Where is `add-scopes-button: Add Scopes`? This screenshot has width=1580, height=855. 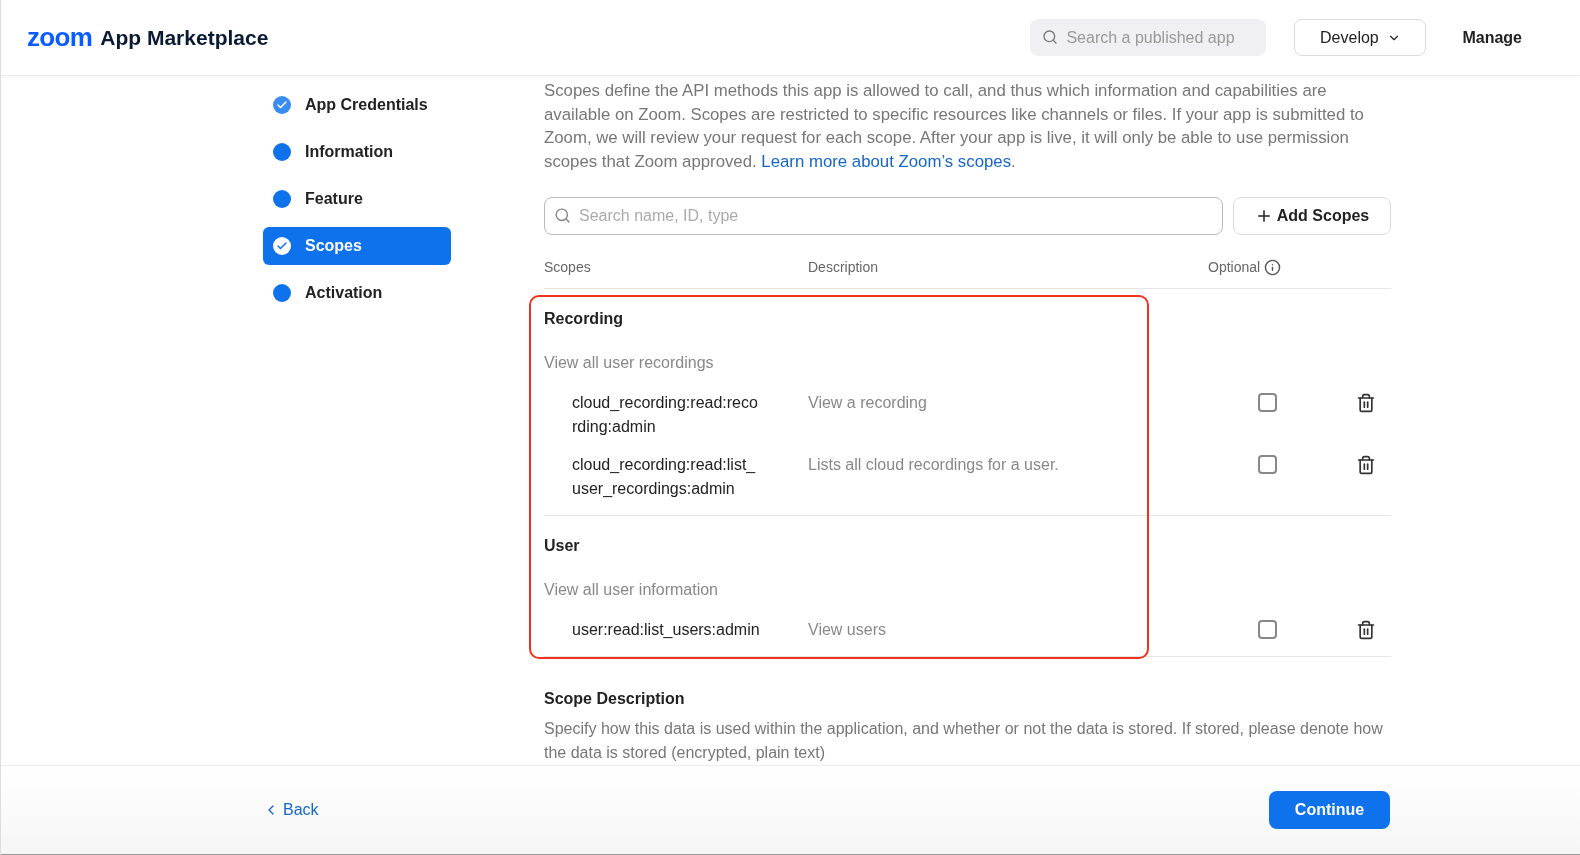
add-scopes-button: Add Scopes is located at coordinates (1312, 216).